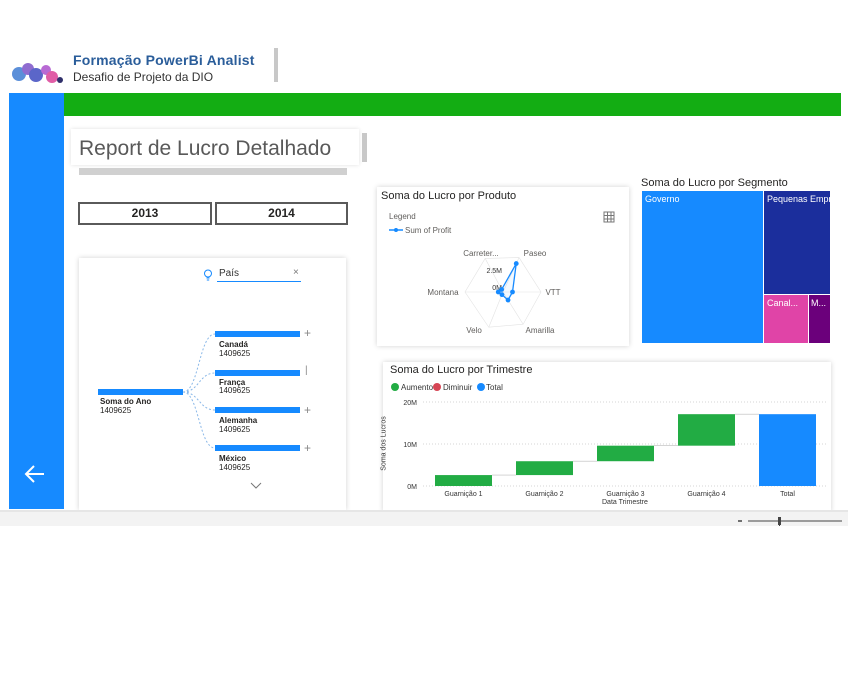 The image size is (848, 693). I want to click on radar-axis-label: Amarilla, so click(540, 330).